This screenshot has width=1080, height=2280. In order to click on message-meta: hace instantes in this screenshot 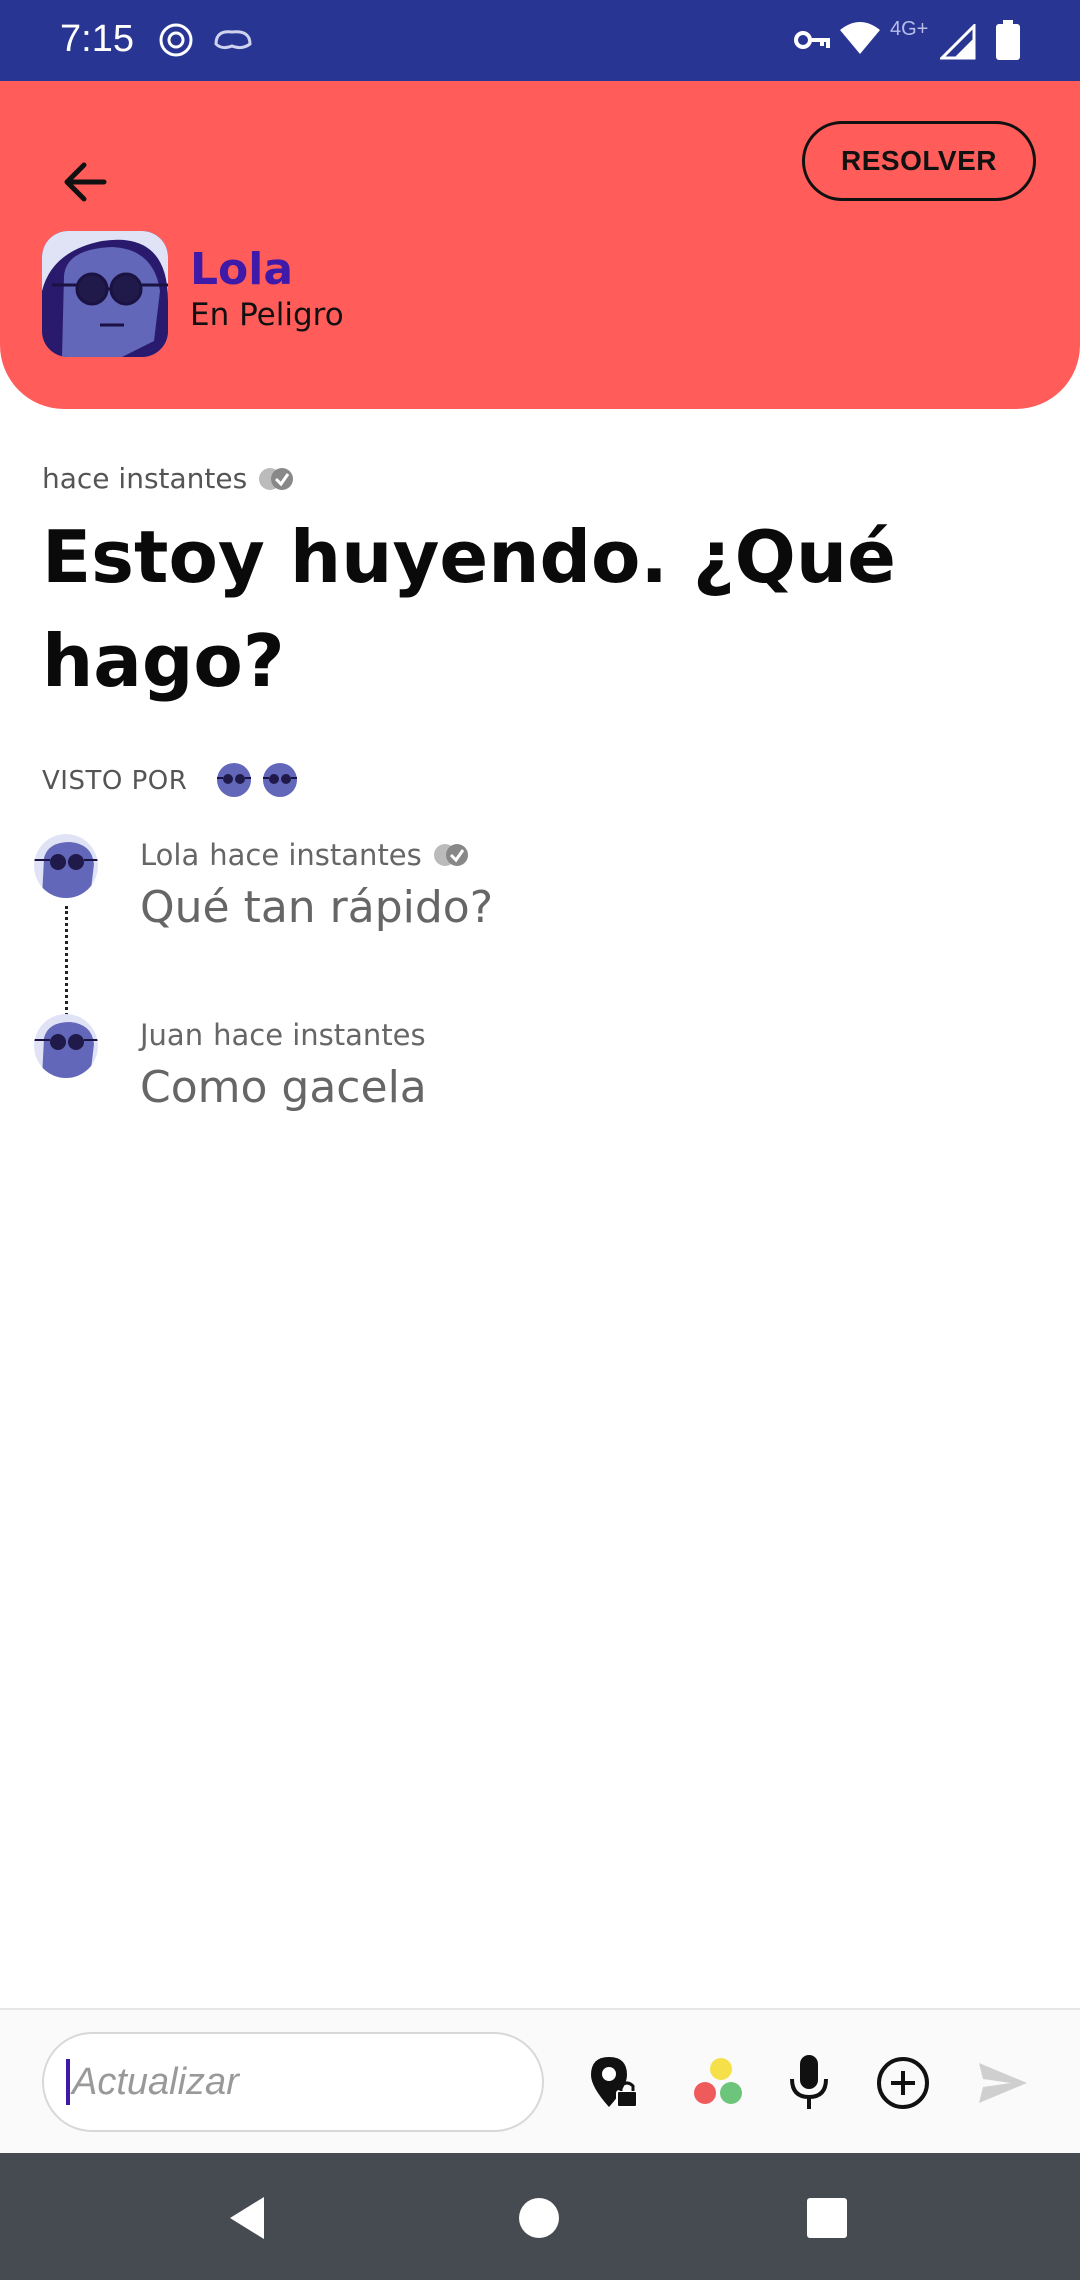, I will do `click(168, 478)`.